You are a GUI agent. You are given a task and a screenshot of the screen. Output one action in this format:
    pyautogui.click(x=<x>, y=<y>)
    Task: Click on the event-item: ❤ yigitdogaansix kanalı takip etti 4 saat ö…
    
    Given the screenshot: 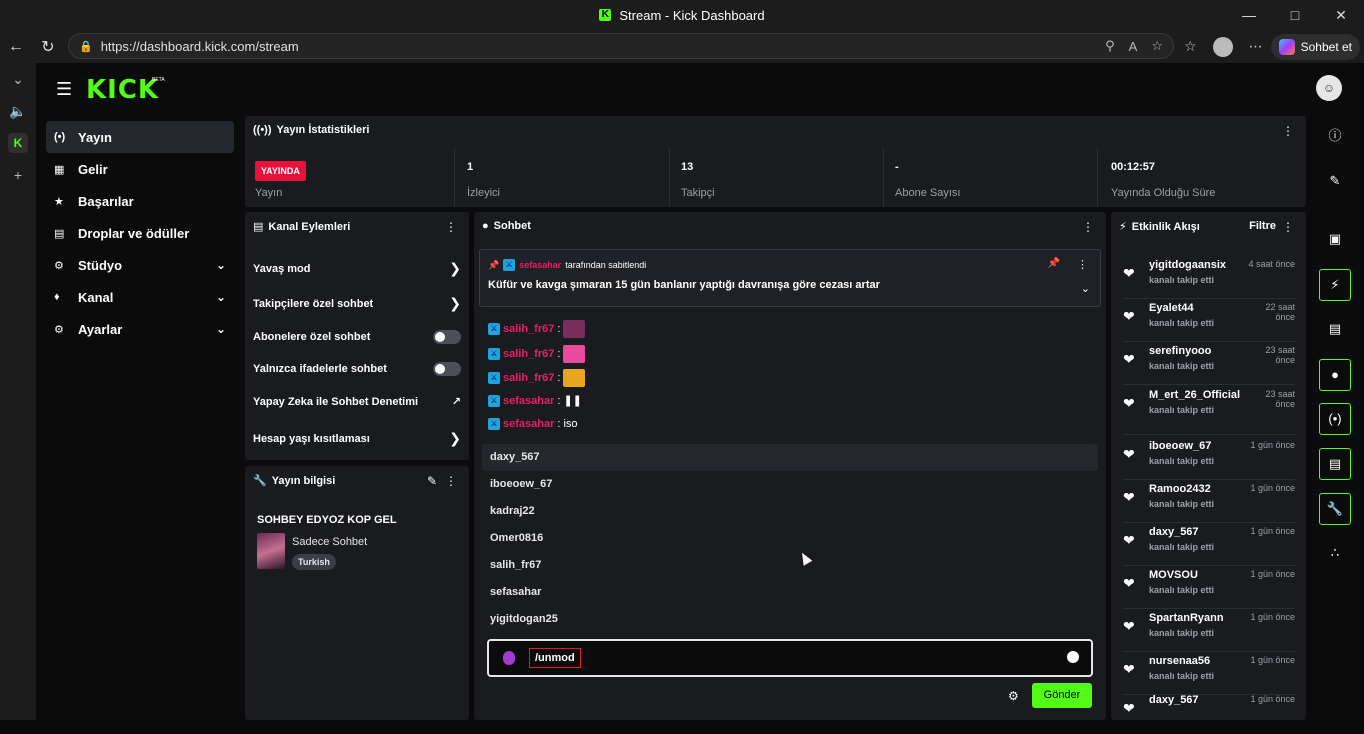 What is the action you would take?
    pyautogui.click(x=1209, y=279)
    